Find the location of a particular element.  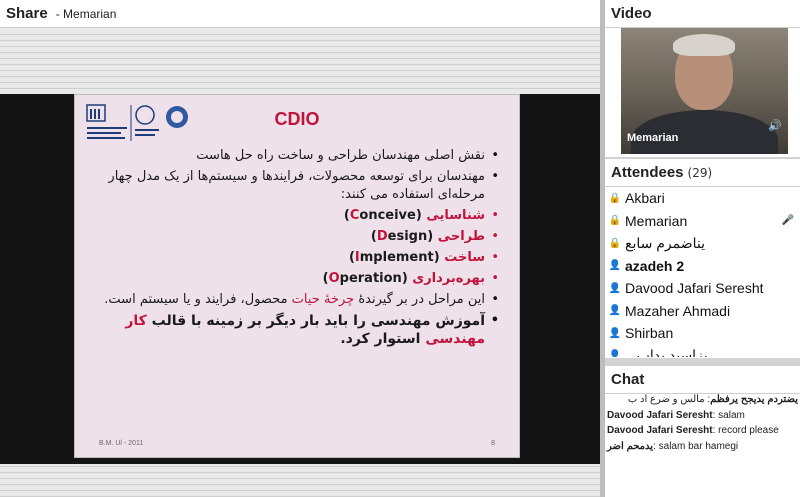

chat-pod-header: Chat is located at coordinates (702, 380).